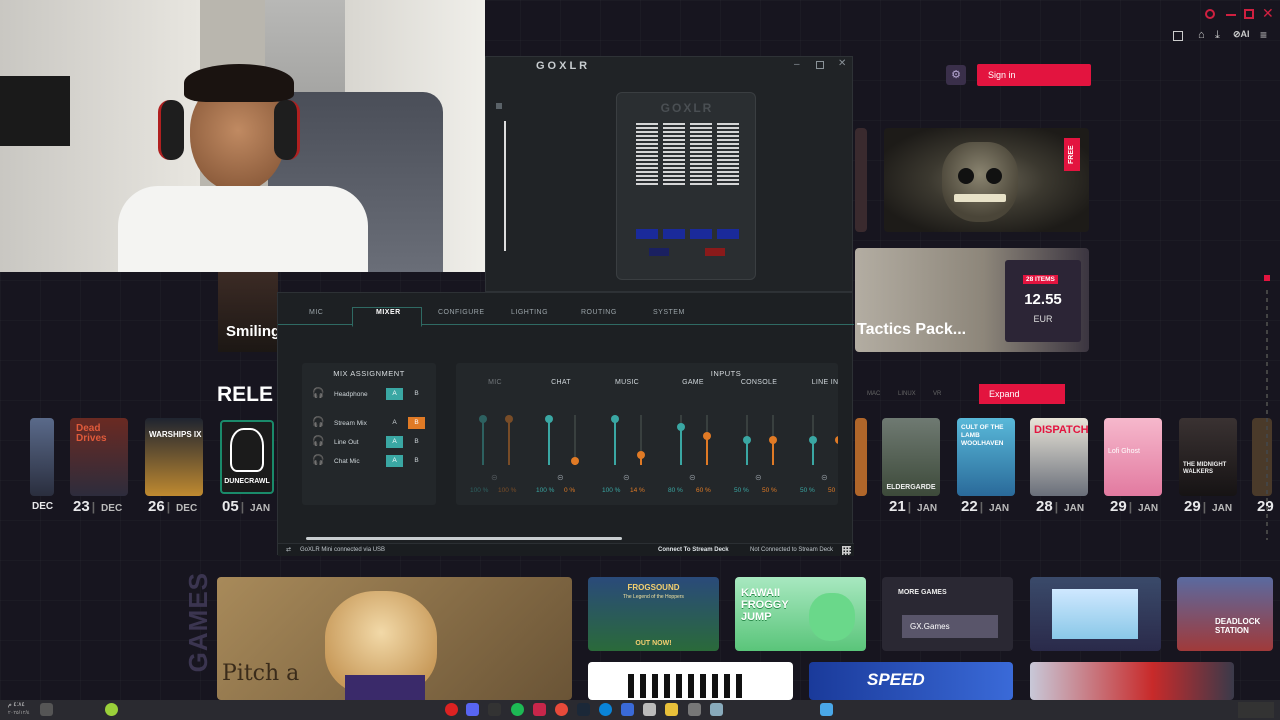  Describe the element at coordinates (1249, 14) in the screenshot. I see `maximize-icon` at that location.